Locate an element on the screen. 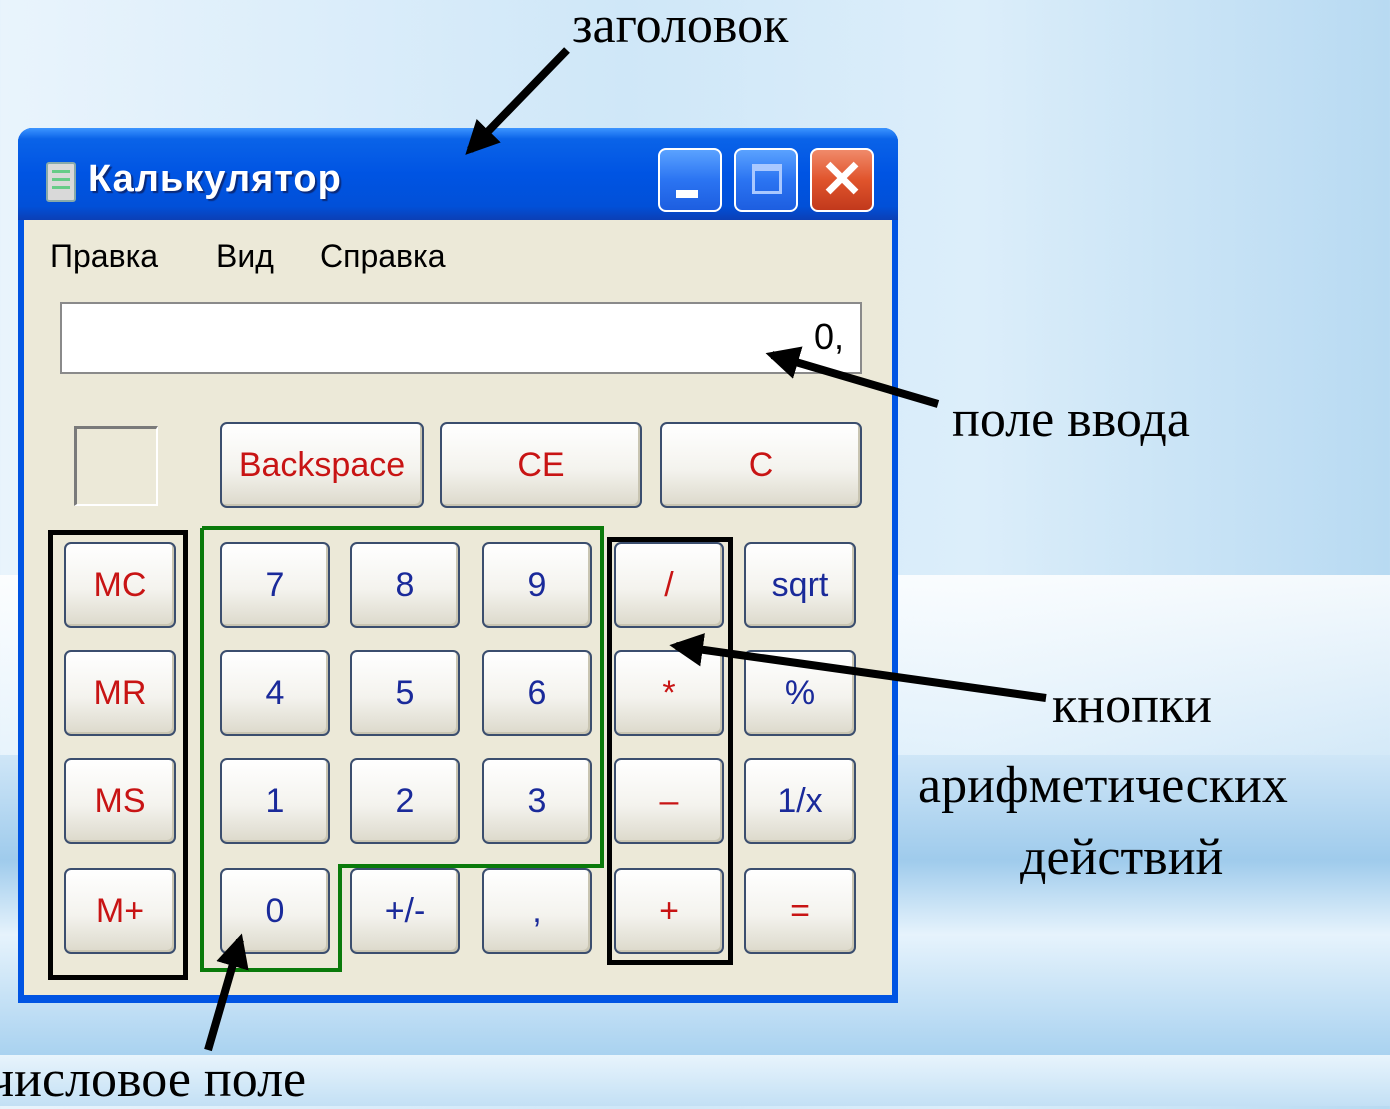 The height and width of the screenshot is (1109, 1390). decimal-button: , is located at coordinates (537, 911).